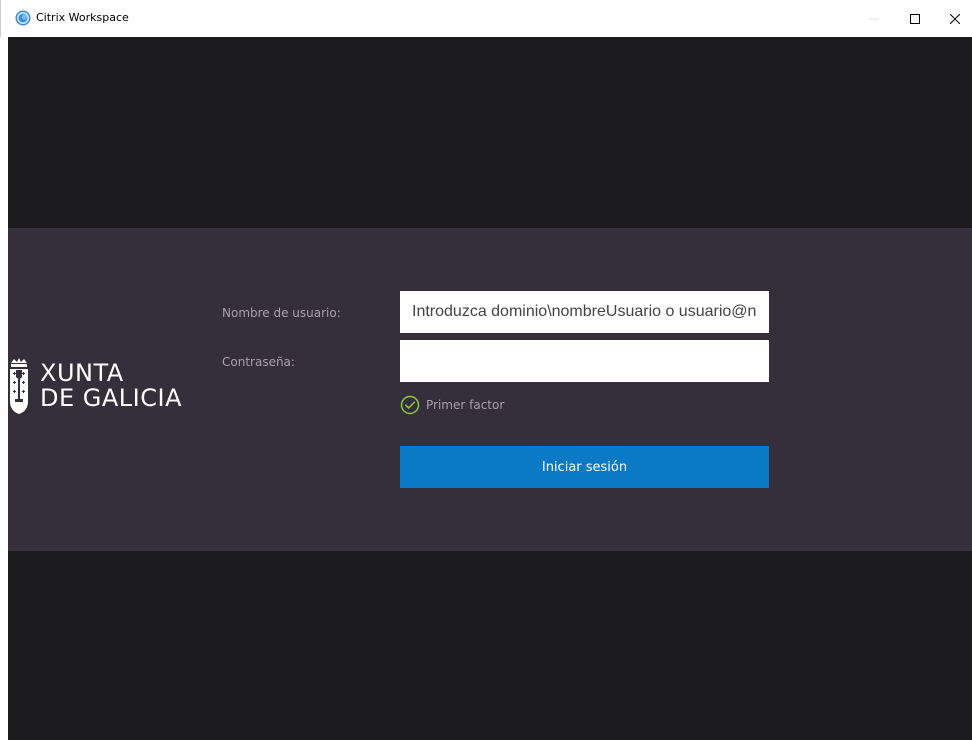 Image resolution: width=972 pixels, height=740 pixels. Describe the element at coordinates (82, 373) in the screenshot. I see `logo-line-xunta: XUNTA` at that location.